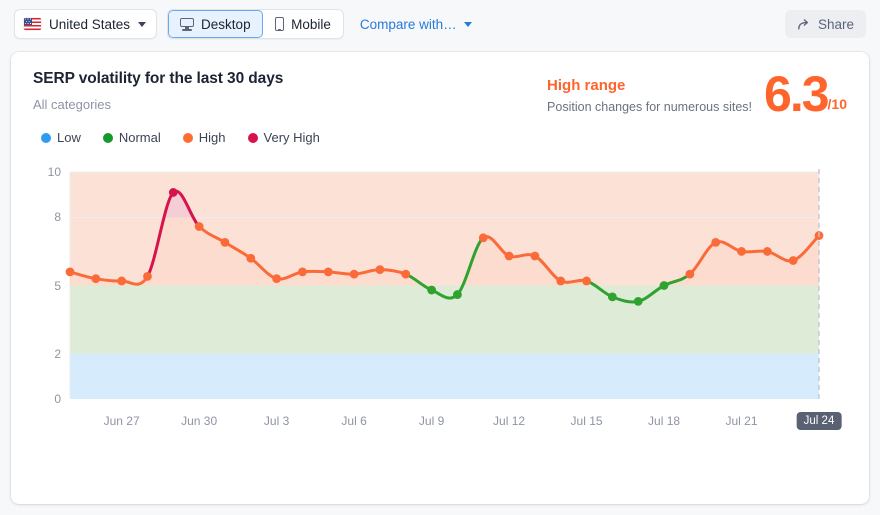 The height and width of the screenshot is (515, 880). I want to click on y-axis-tick-label: 0, so click(57, 399).